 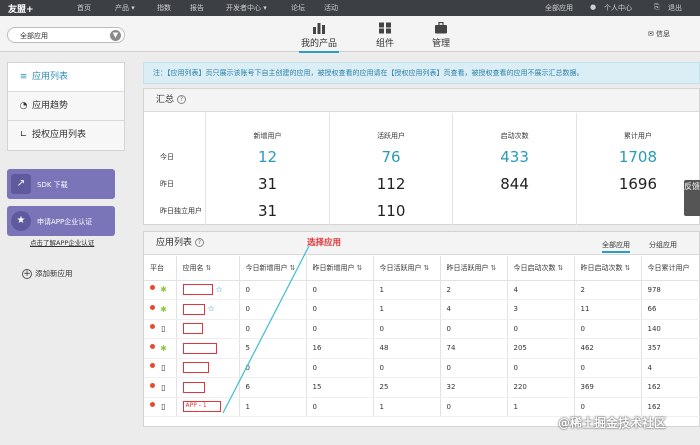 I want to click on messages-link: ✉ 信息, so click(x=659, y=34).